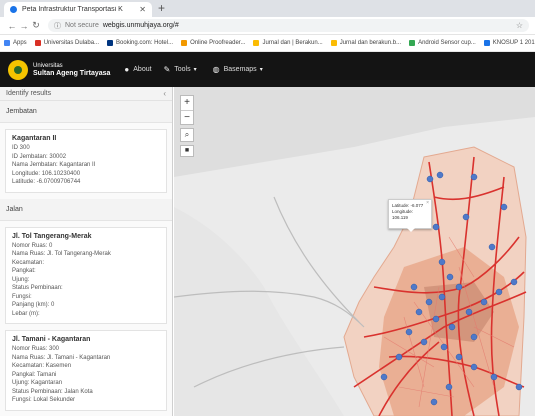 The height and width of the screenshot is (416, 535). I want to click on tab-title: Peta Infrastruktur Transportasi K, so click(72, 9).